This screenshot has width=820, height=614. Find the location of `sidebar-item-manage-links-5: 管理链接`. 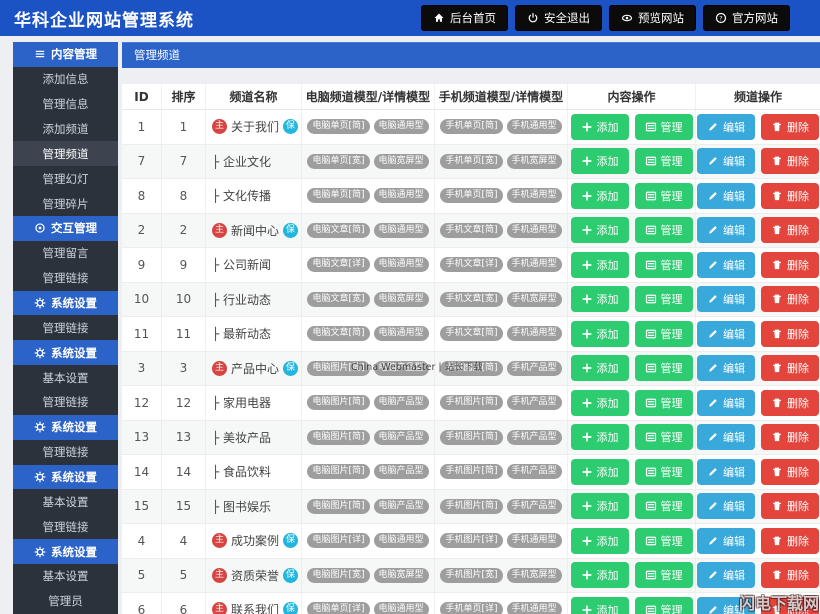

sidebar-item-manage-links-5: 管理链接 is located at coordinates (65, 526).